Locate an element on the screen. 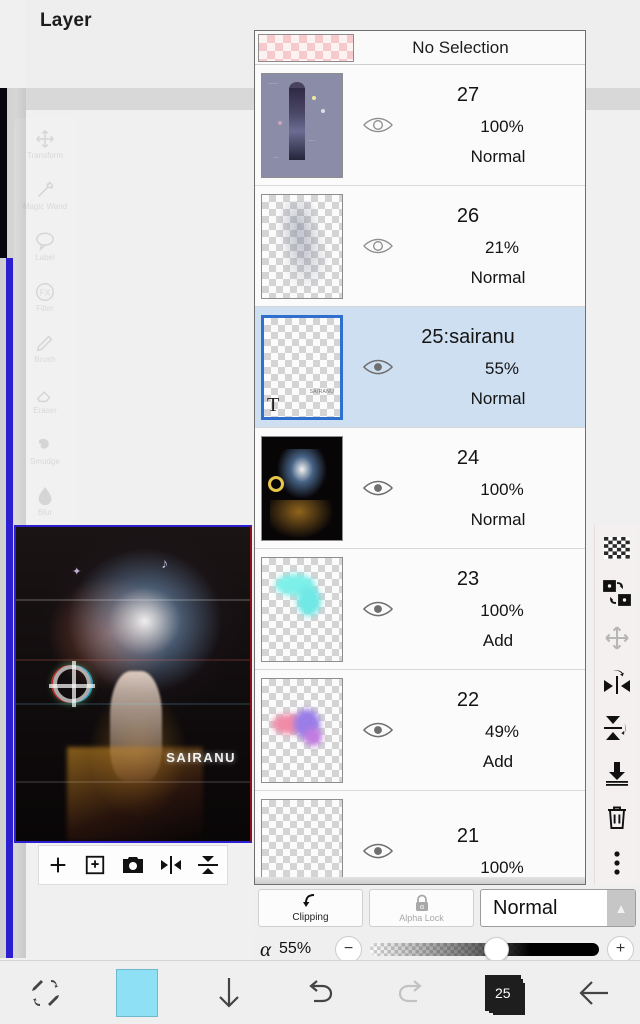 The height and width of the screenshot is (1024, 640). layer-thumbnail-cell: SAIRANU T is located at coordinates (302, 367).